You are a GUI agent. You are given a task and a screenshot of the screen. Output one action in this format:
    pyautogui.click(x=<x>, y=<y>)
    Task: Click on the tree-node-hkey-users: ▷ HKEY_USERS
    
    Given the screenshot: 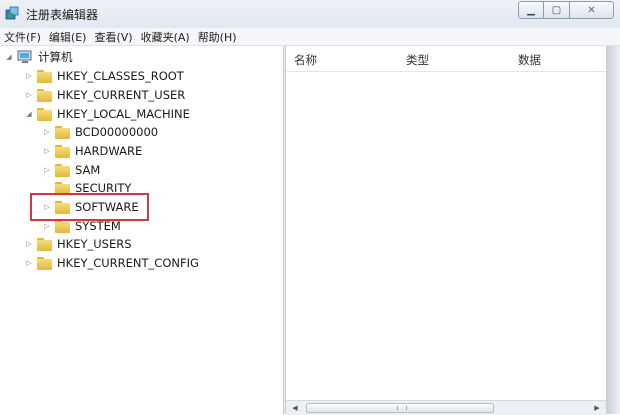 What is the action you would take?
    pyautogui.click(x=78, y=244)
    